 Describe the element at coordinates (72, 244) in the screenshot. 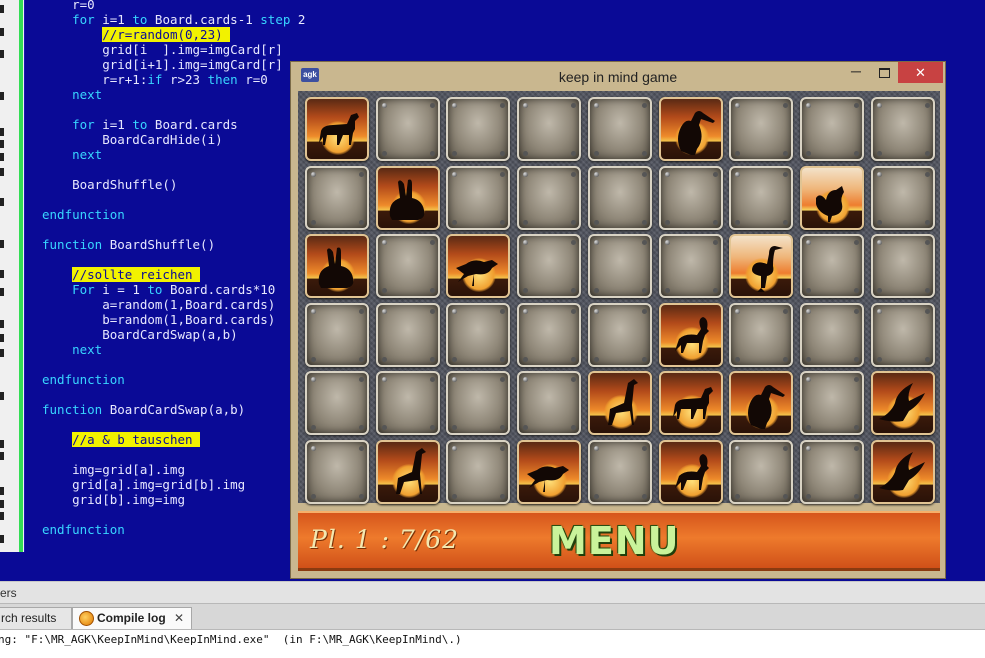

I see `code-keyword: function` at that location.